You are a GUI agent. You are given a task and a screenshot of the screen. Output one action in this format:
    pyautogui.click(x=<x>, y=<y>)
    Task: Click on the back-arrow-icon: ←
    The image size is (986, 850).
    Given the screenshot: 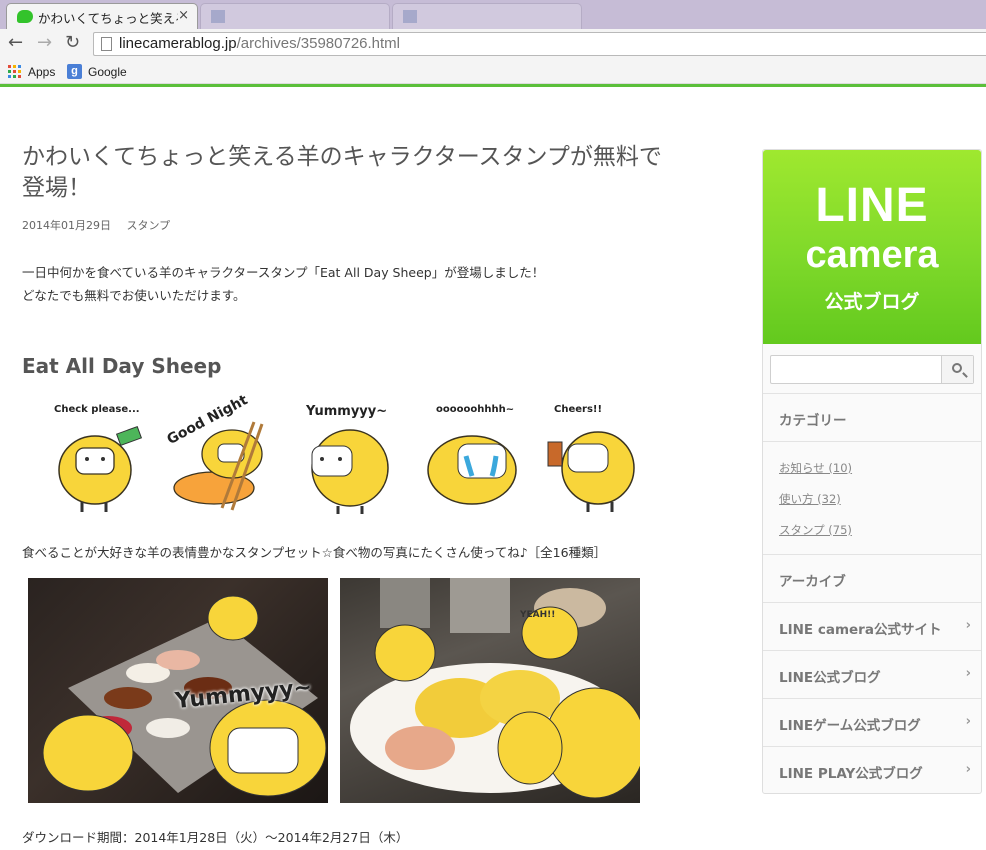 What is the action you would take?
    pyautogui.click(x=15, y=43)
    